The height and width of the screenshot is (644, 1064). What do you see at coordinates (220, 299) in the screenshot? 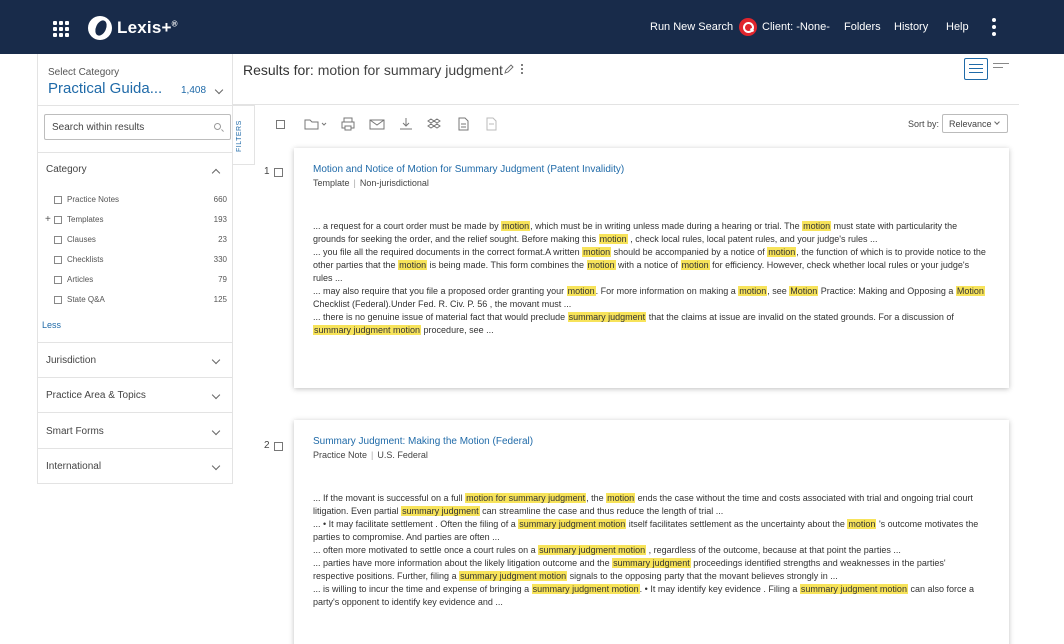
I see `facet-count: 125` at bounding box center [220, 299].